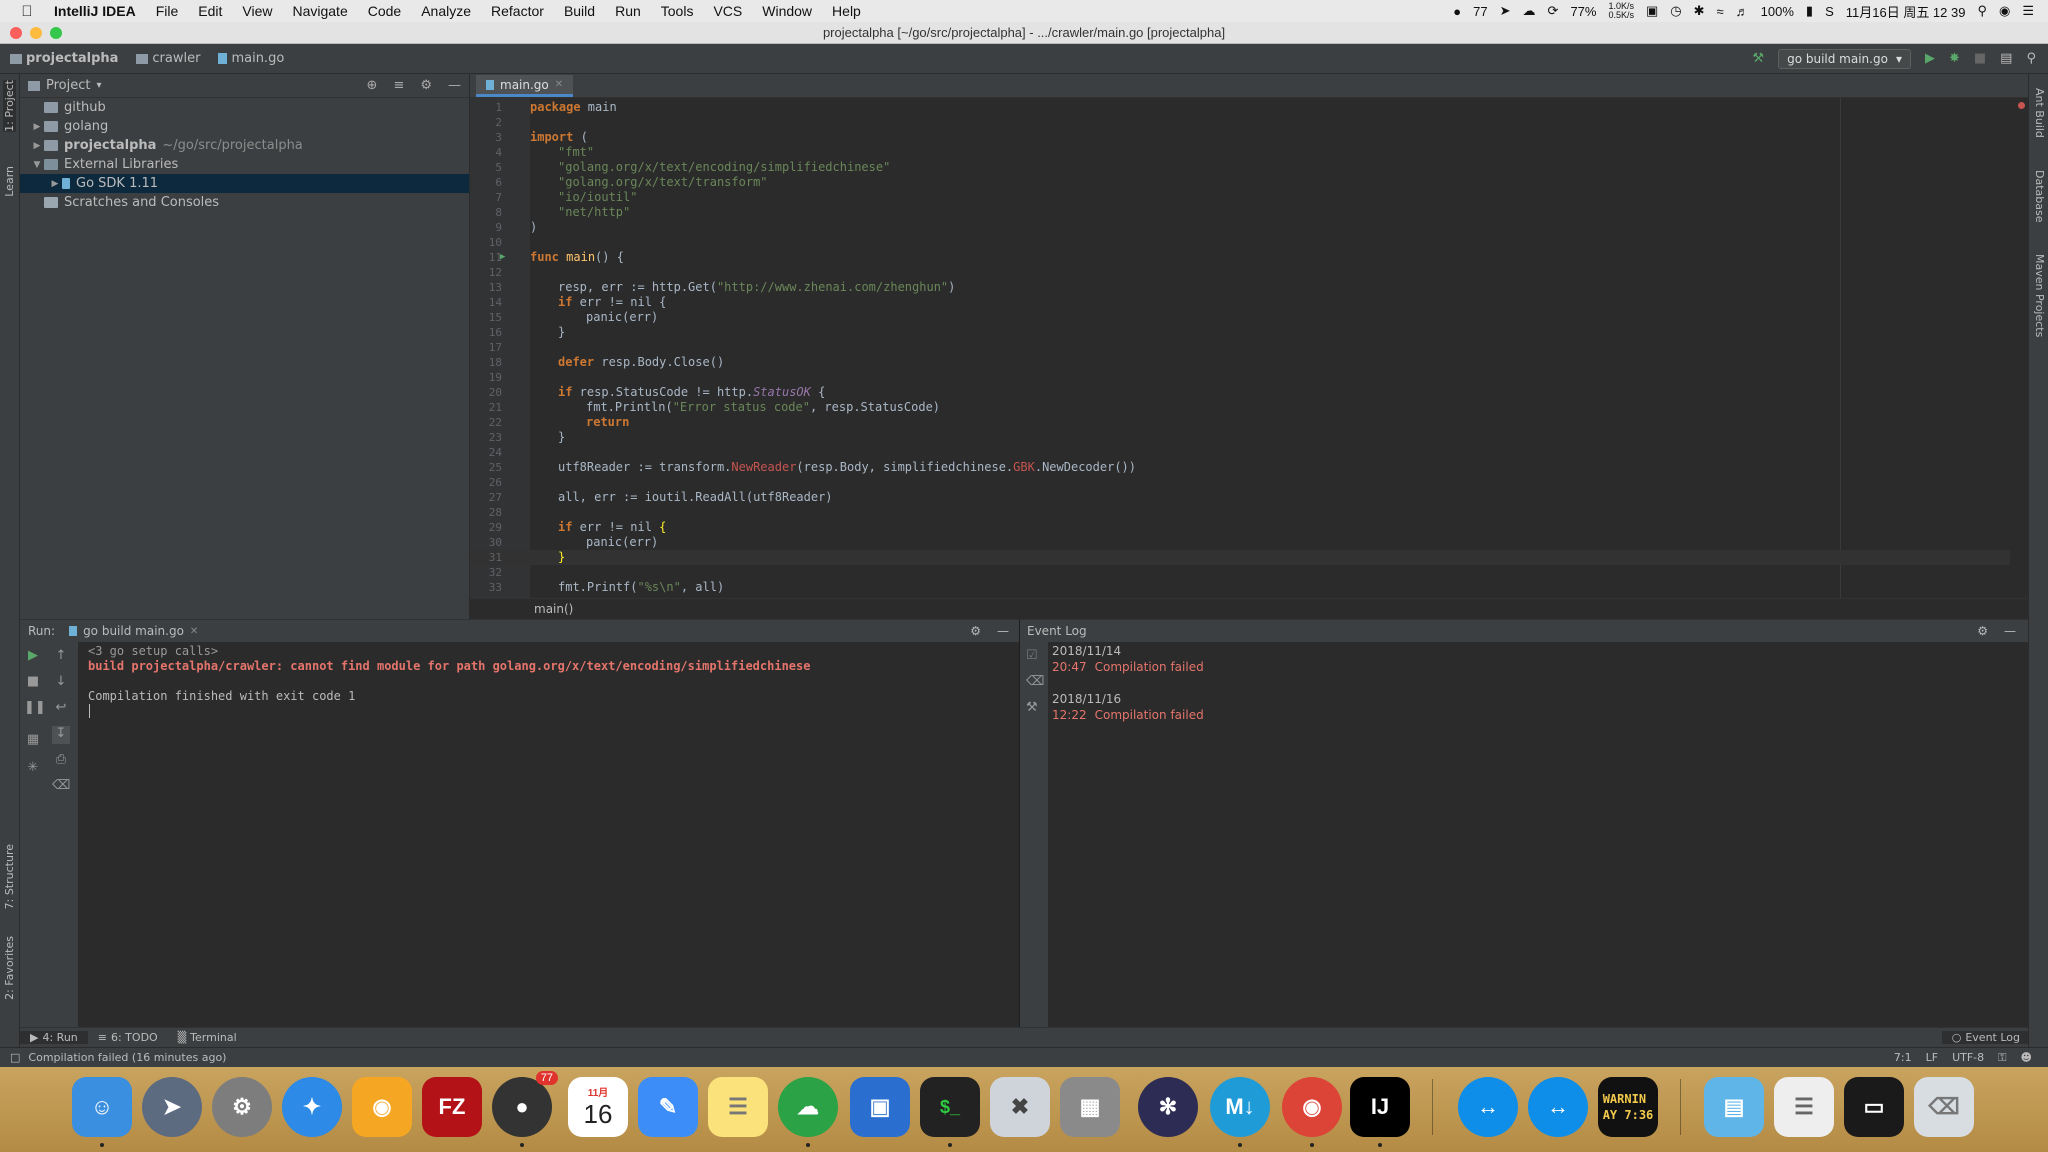  Describe the element at coordinates (61, 735) in the screenshot. I see `scroll-to-end-icon: ↧` at that location.